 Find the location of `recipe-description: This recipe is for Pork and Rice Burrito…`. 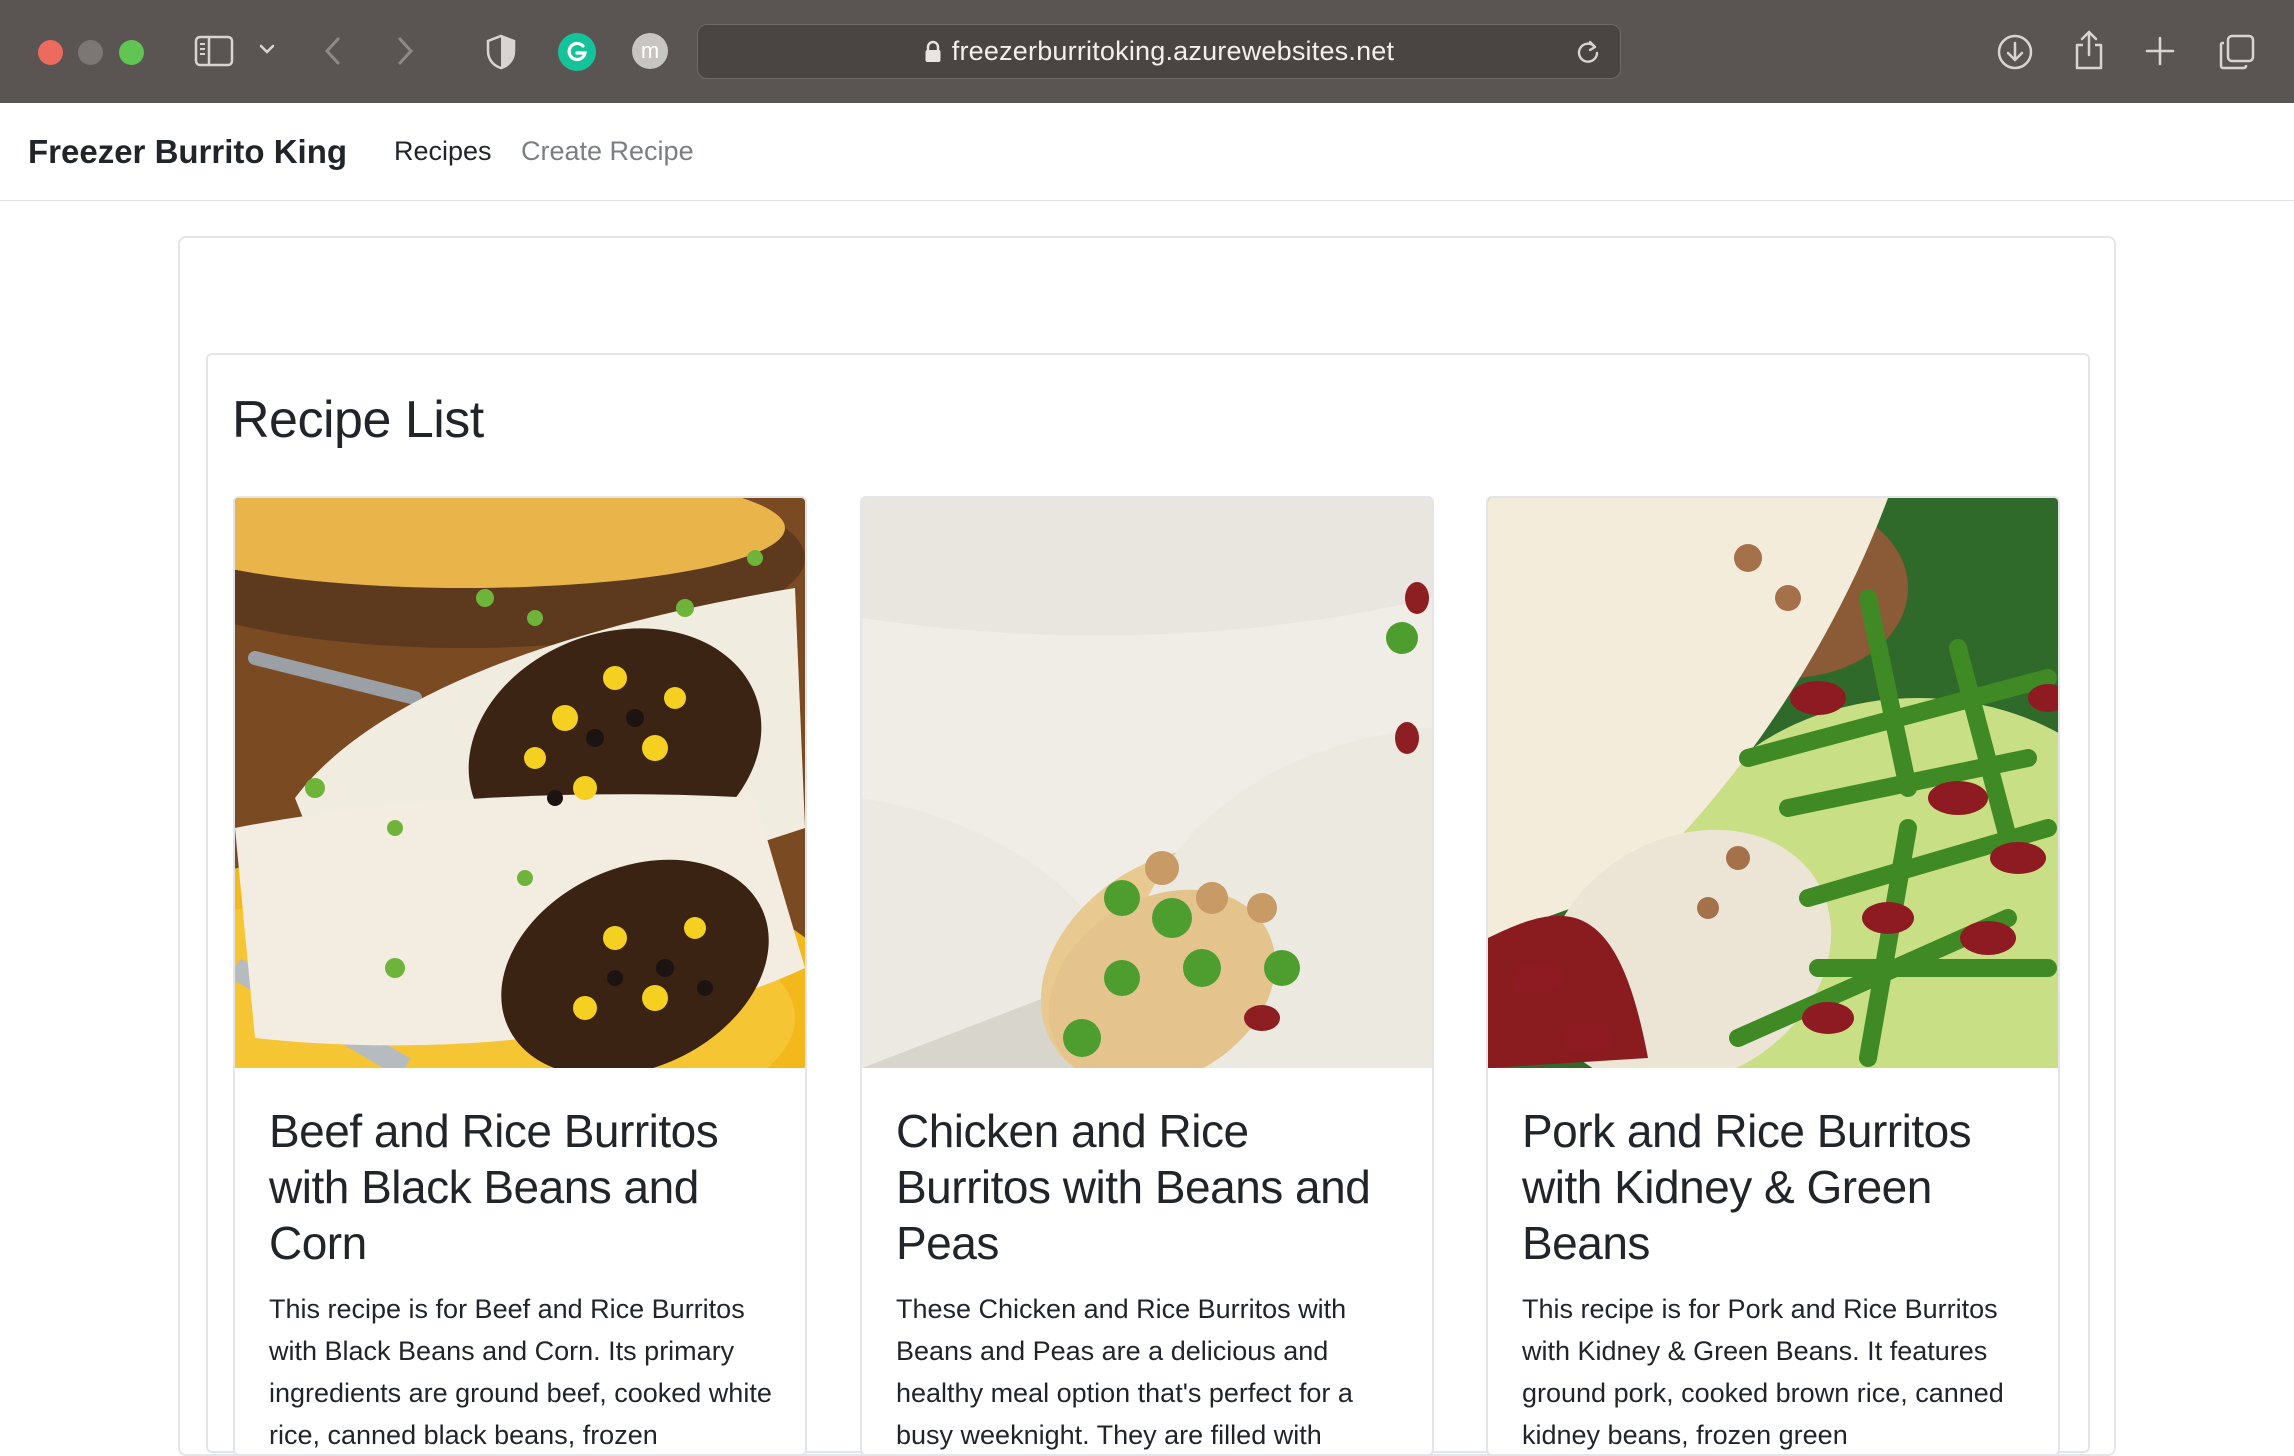

recipe-description: This recipe is for Pork and Rice Burrito… is located at coordinates (1763, 1372).